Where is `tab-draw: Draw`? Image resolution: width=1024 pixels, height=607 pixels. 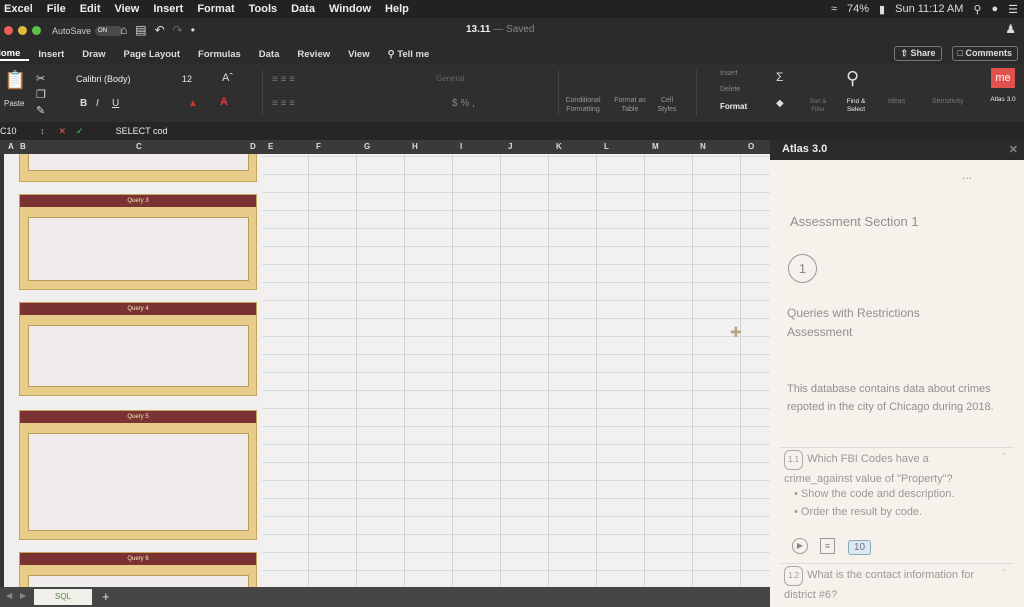 tab-draw: Draw is located at coordinates (93, 54).